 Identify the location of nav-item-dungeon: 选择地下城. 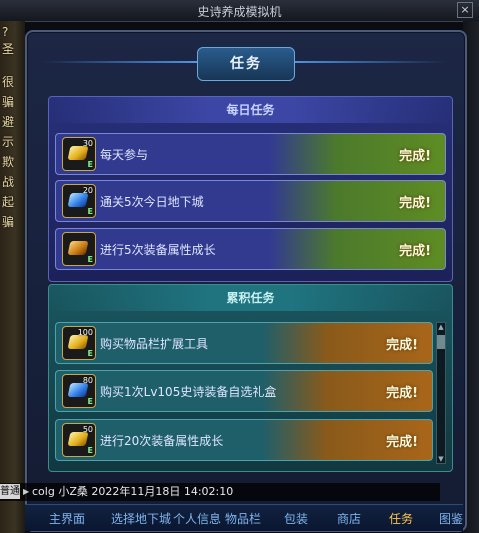
(141, 518).